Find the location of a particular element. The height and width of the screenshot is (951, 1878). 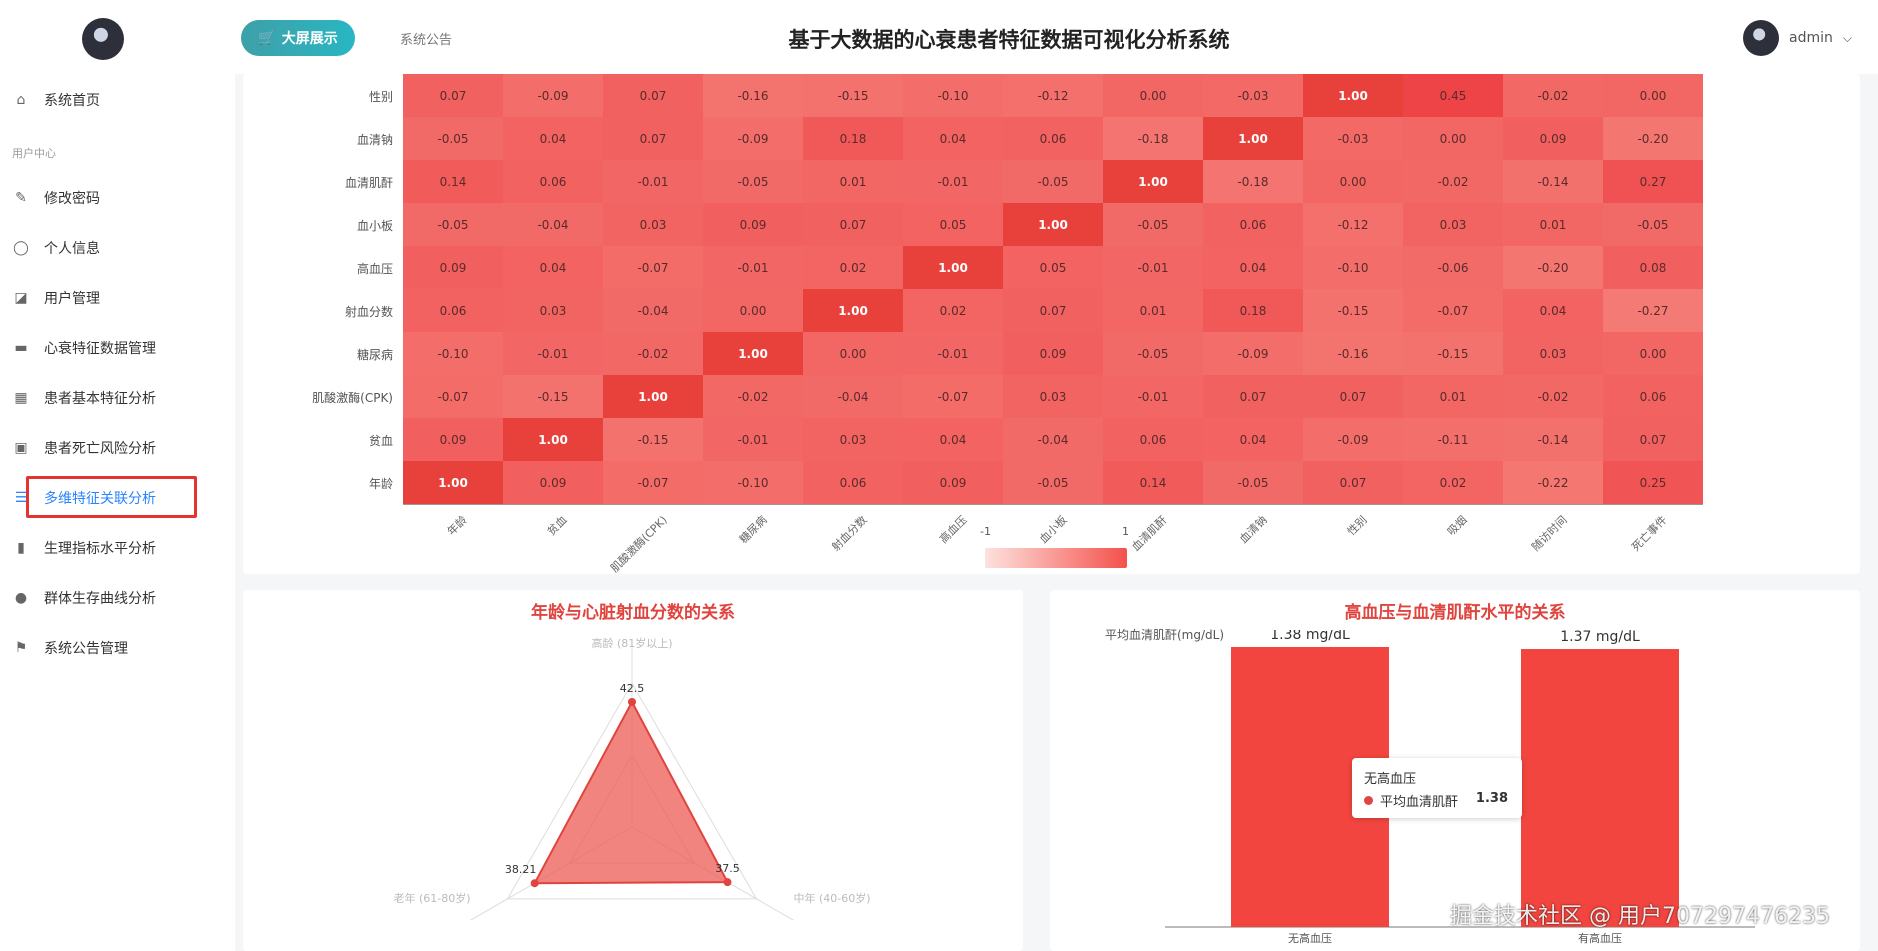

heatmap-cell: 0.45 is located at coordinates (1453, 95).